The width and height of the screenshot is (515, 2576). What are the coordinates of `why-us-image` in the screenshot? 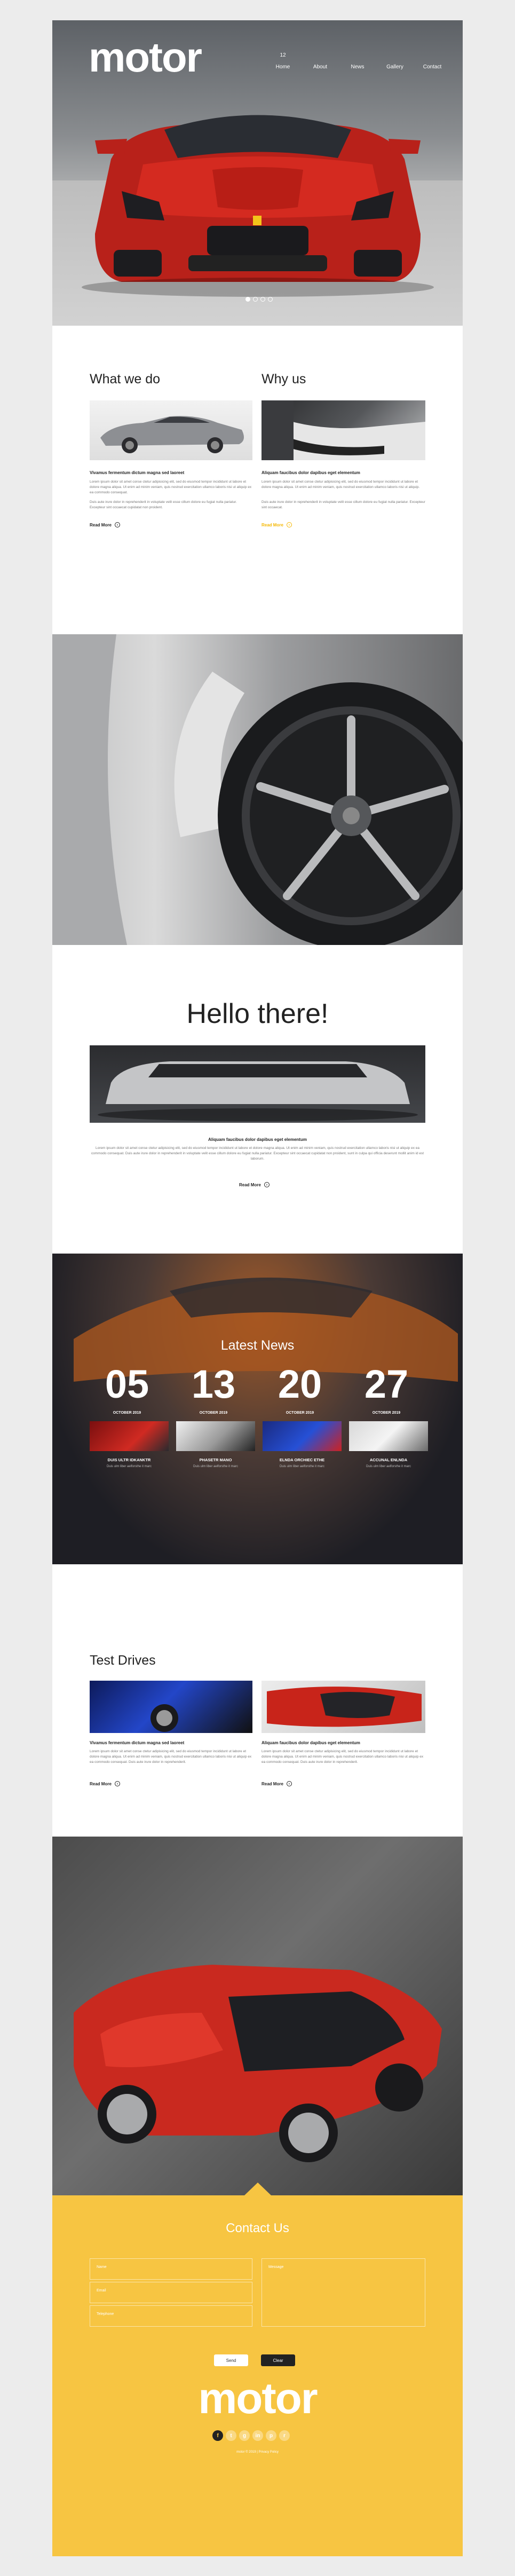 It's located at (343, 430).